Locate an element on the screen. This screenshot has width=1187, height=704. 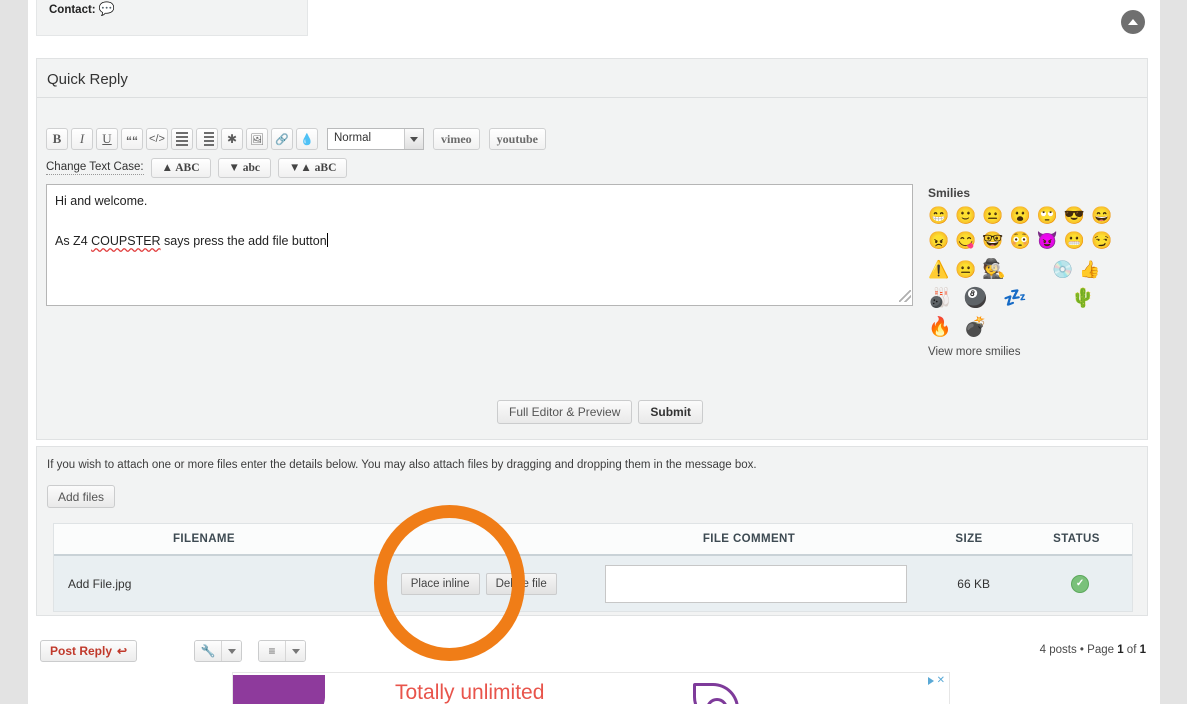
message-line-1: Hi and welcome. is located at coordinates (101, 201).